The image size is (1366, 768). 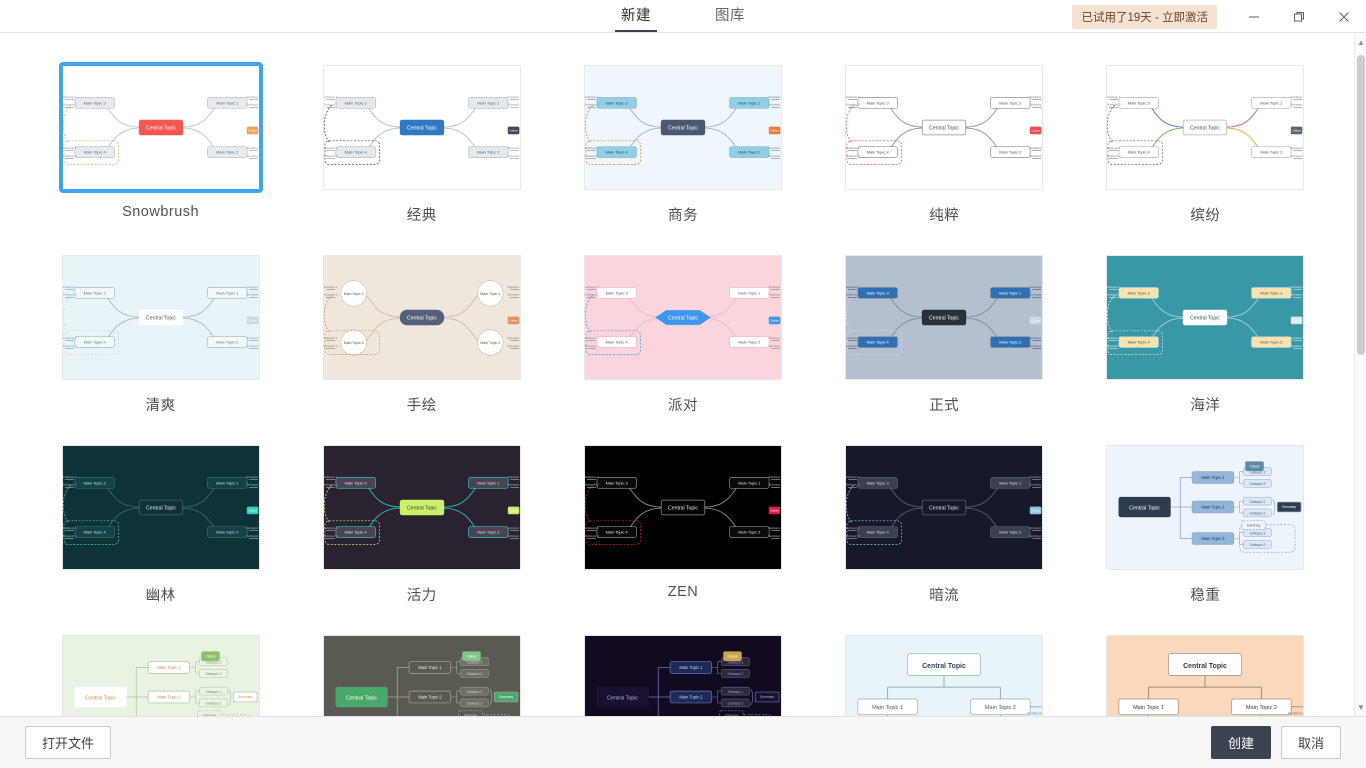 I want to click on tab-bar: 新建 图库, so click(x=683, y=18).